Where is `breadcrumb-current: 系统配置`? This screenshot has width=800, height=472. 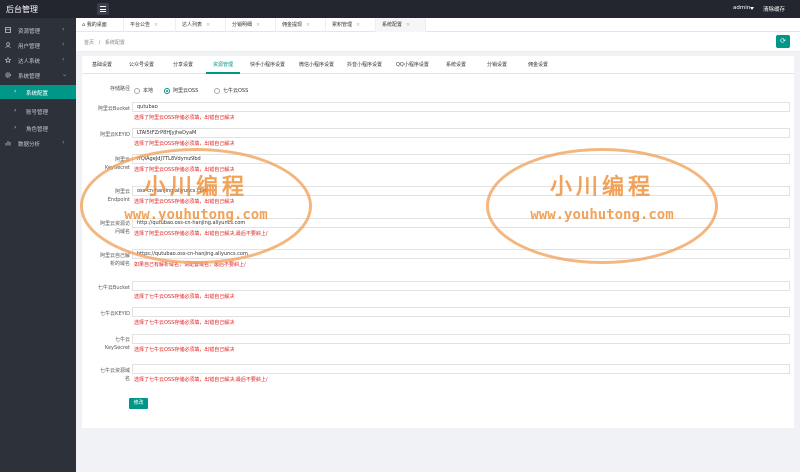
breadcrumb-current: 系统配置 is located at coordinates (114, 43).